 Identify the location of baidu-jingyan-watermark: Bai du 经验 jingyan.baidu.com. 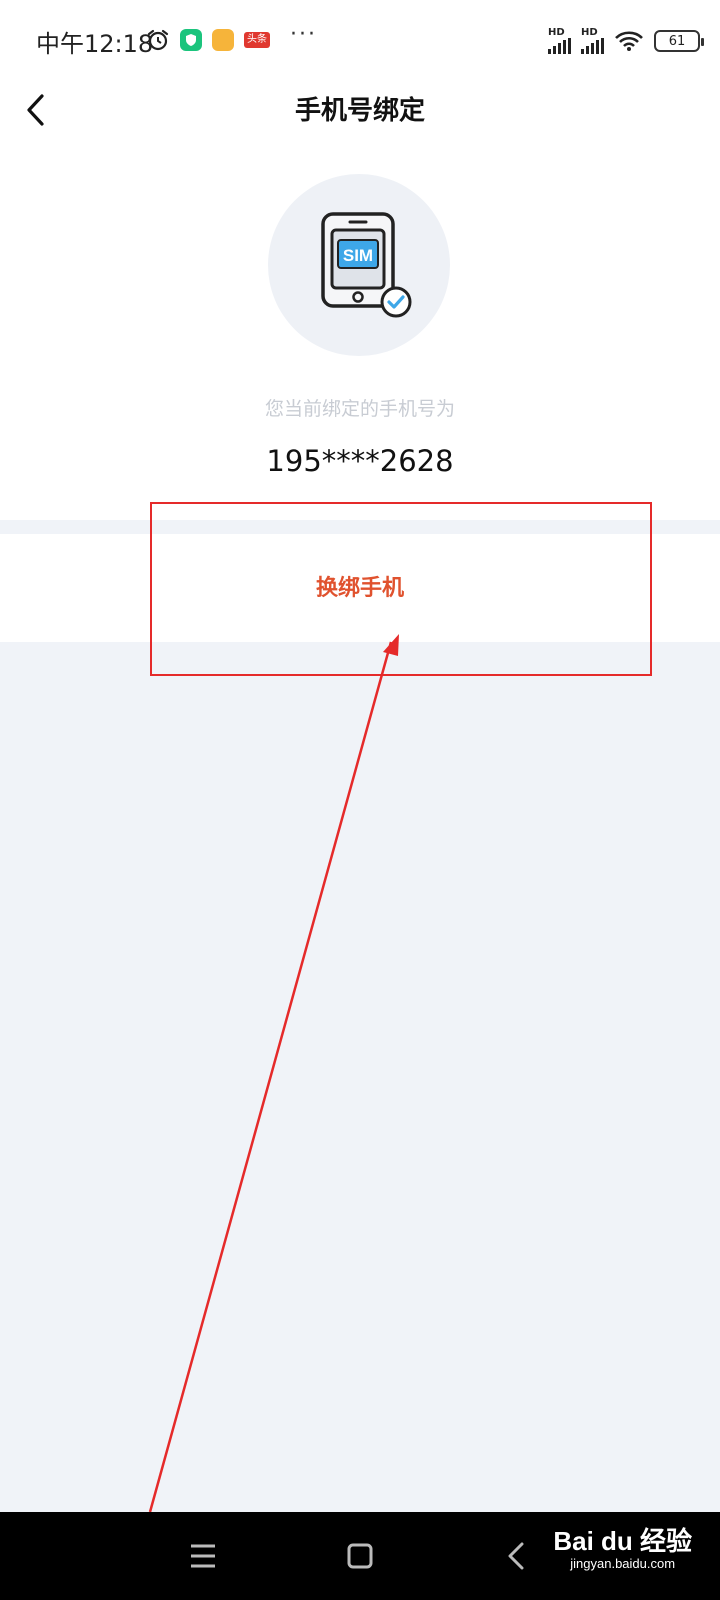
(622, 1549).